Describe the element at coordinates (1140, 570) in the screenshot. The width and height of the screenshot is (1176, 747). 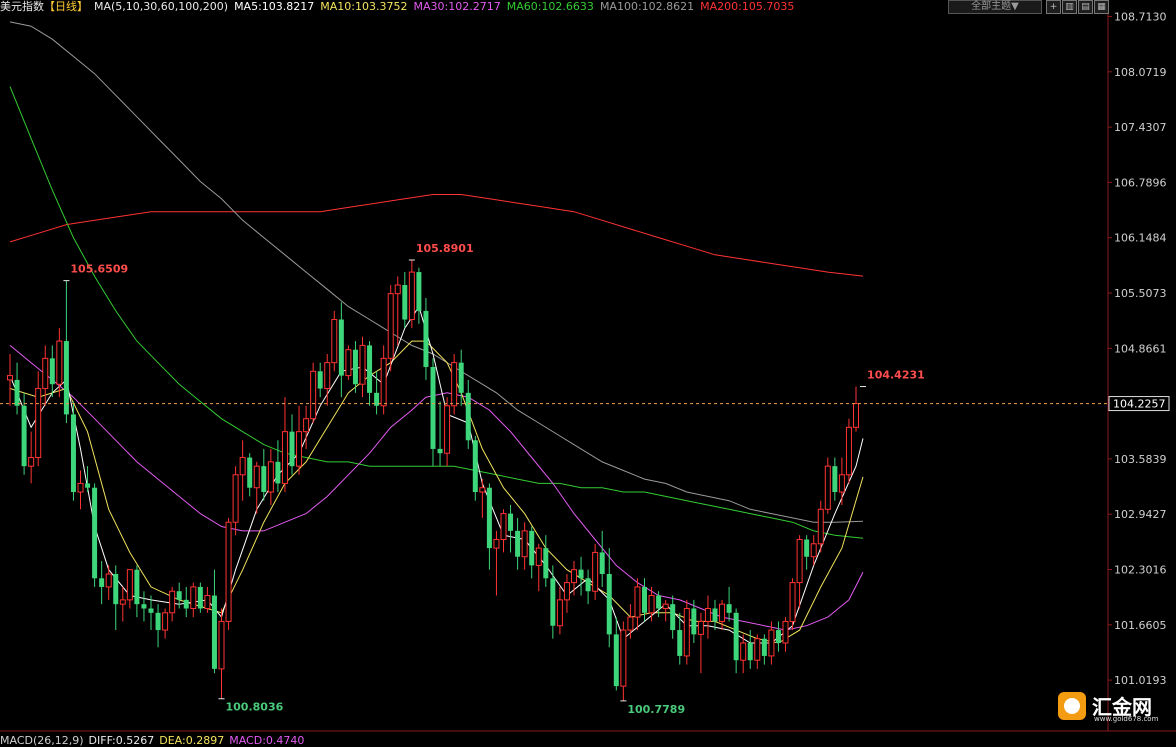
I see `y-tick-label: 102.3016` at that location.